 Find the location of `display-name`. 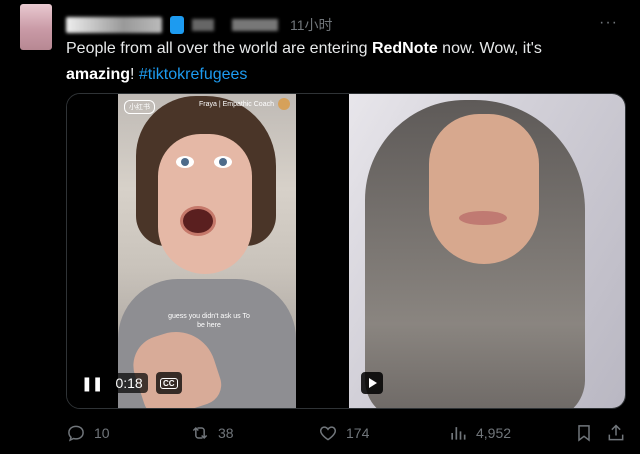

display-name is located at coordinates (114, 25).